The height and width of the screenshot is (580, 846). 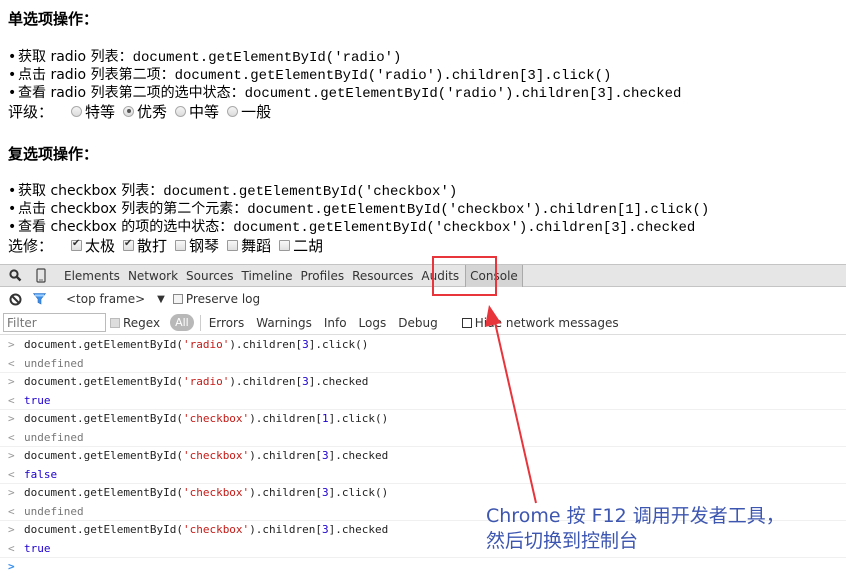 I want to click on checkbox-option-sanda: 散打, so click(x=145, y=245).